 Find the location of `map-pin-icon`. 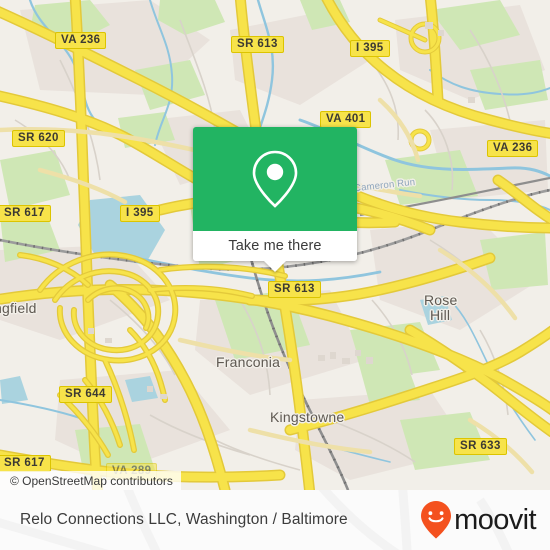

map-pin-icon is located at coordinates (275, 179).